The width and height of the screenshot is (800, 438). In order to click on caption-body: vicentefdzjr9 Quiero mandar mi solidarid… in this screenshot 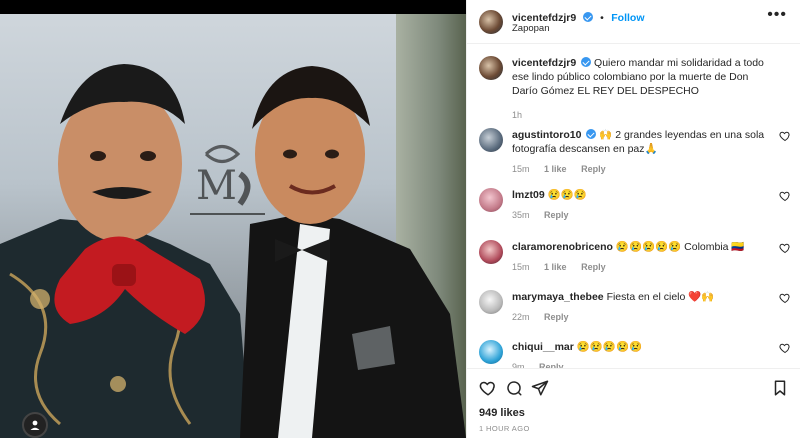, I will do `click(643, 89)`.